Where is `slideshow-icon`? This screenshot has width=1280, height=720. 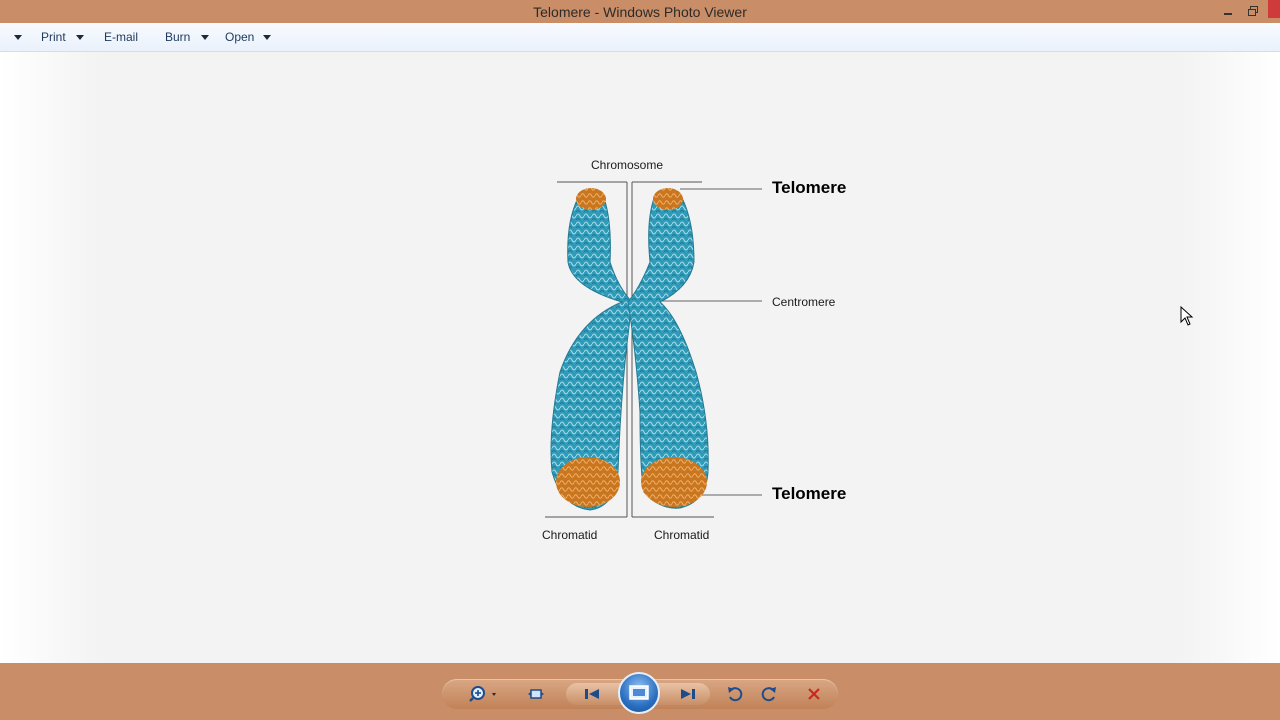 slideshow-icon is located at coordinates (639, 692).